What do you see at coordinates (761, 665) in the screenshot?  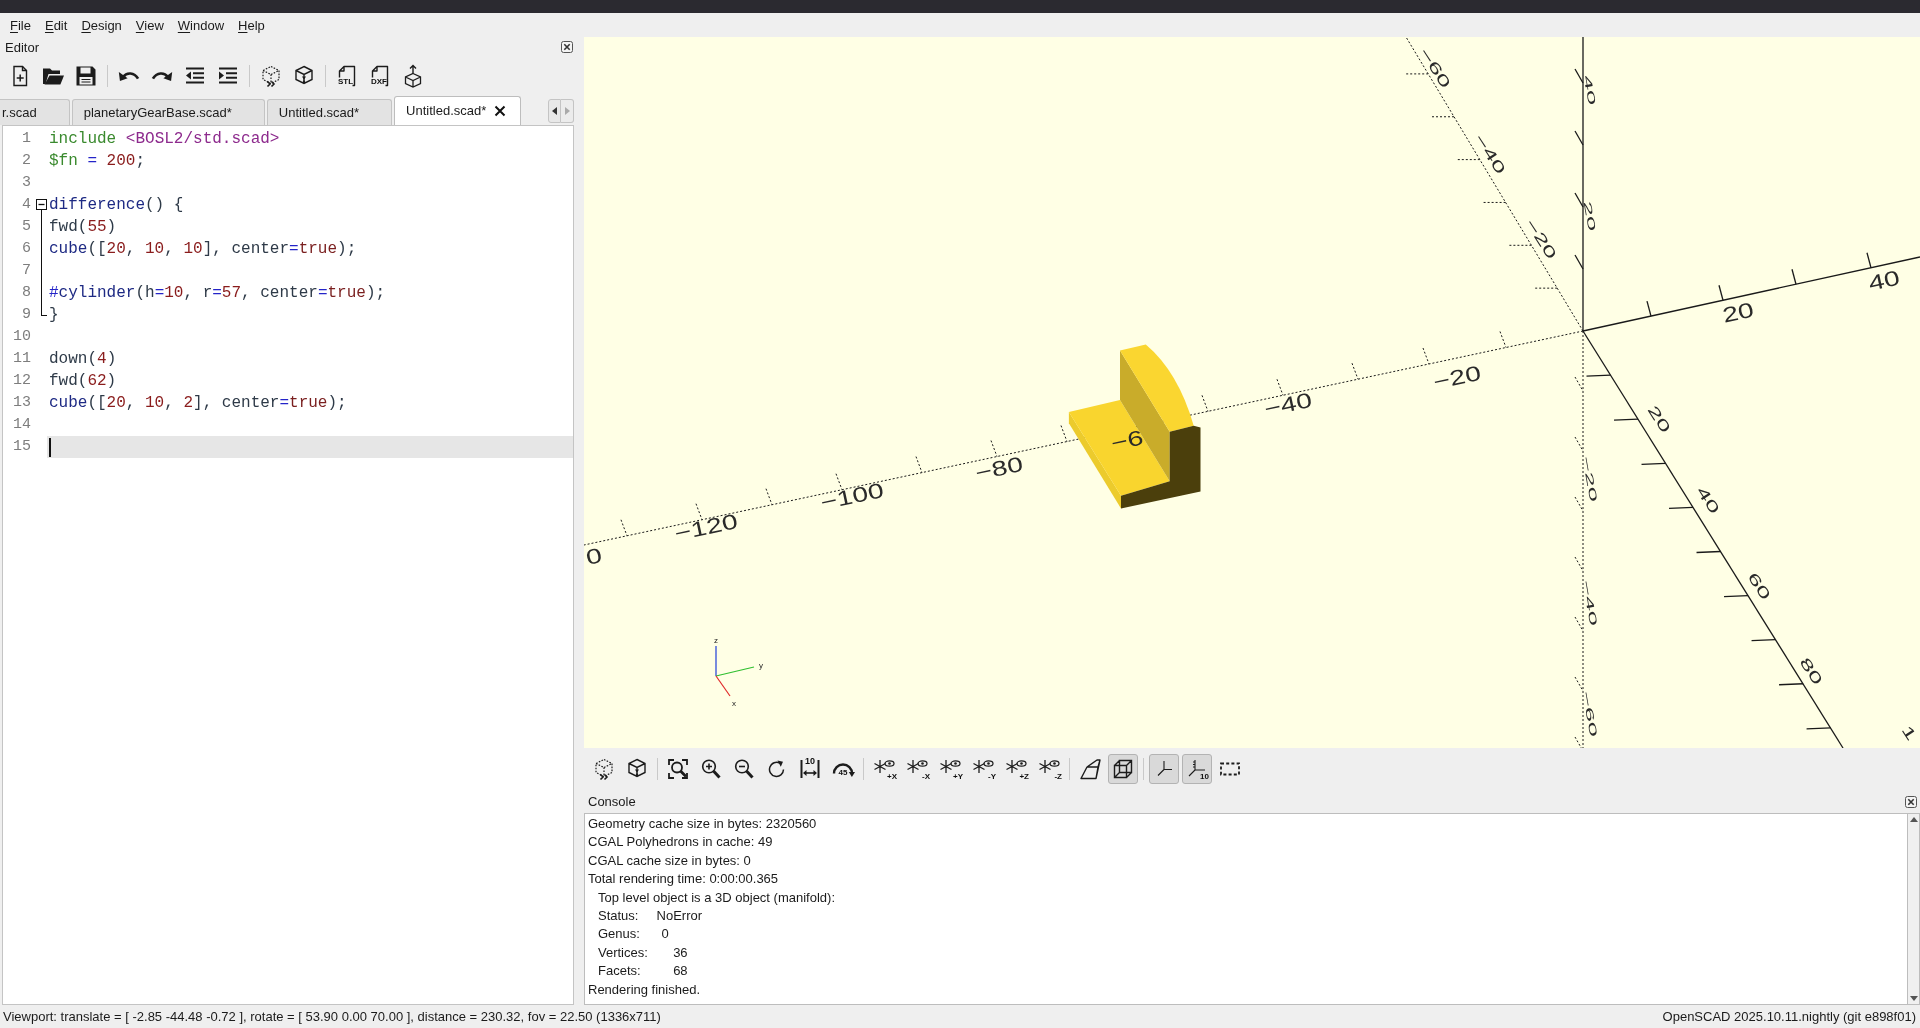 I see `axis-letter: y` at bounding box center [761, 665].